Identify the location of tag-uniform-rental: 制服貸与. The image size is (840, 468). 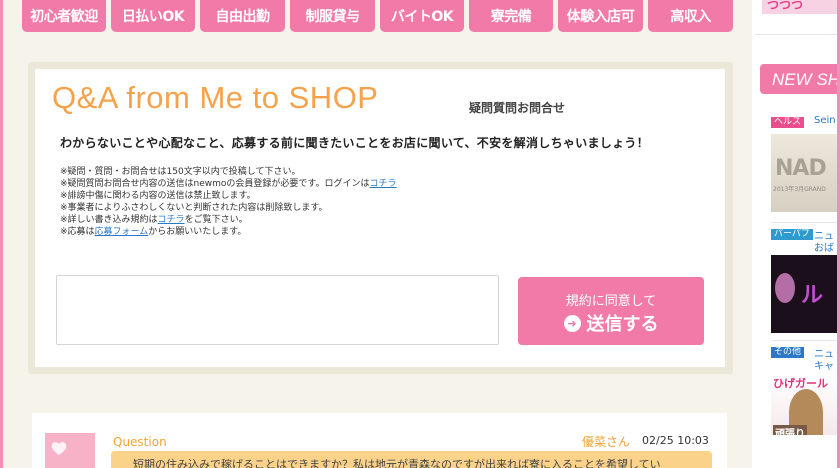
(332, 16).